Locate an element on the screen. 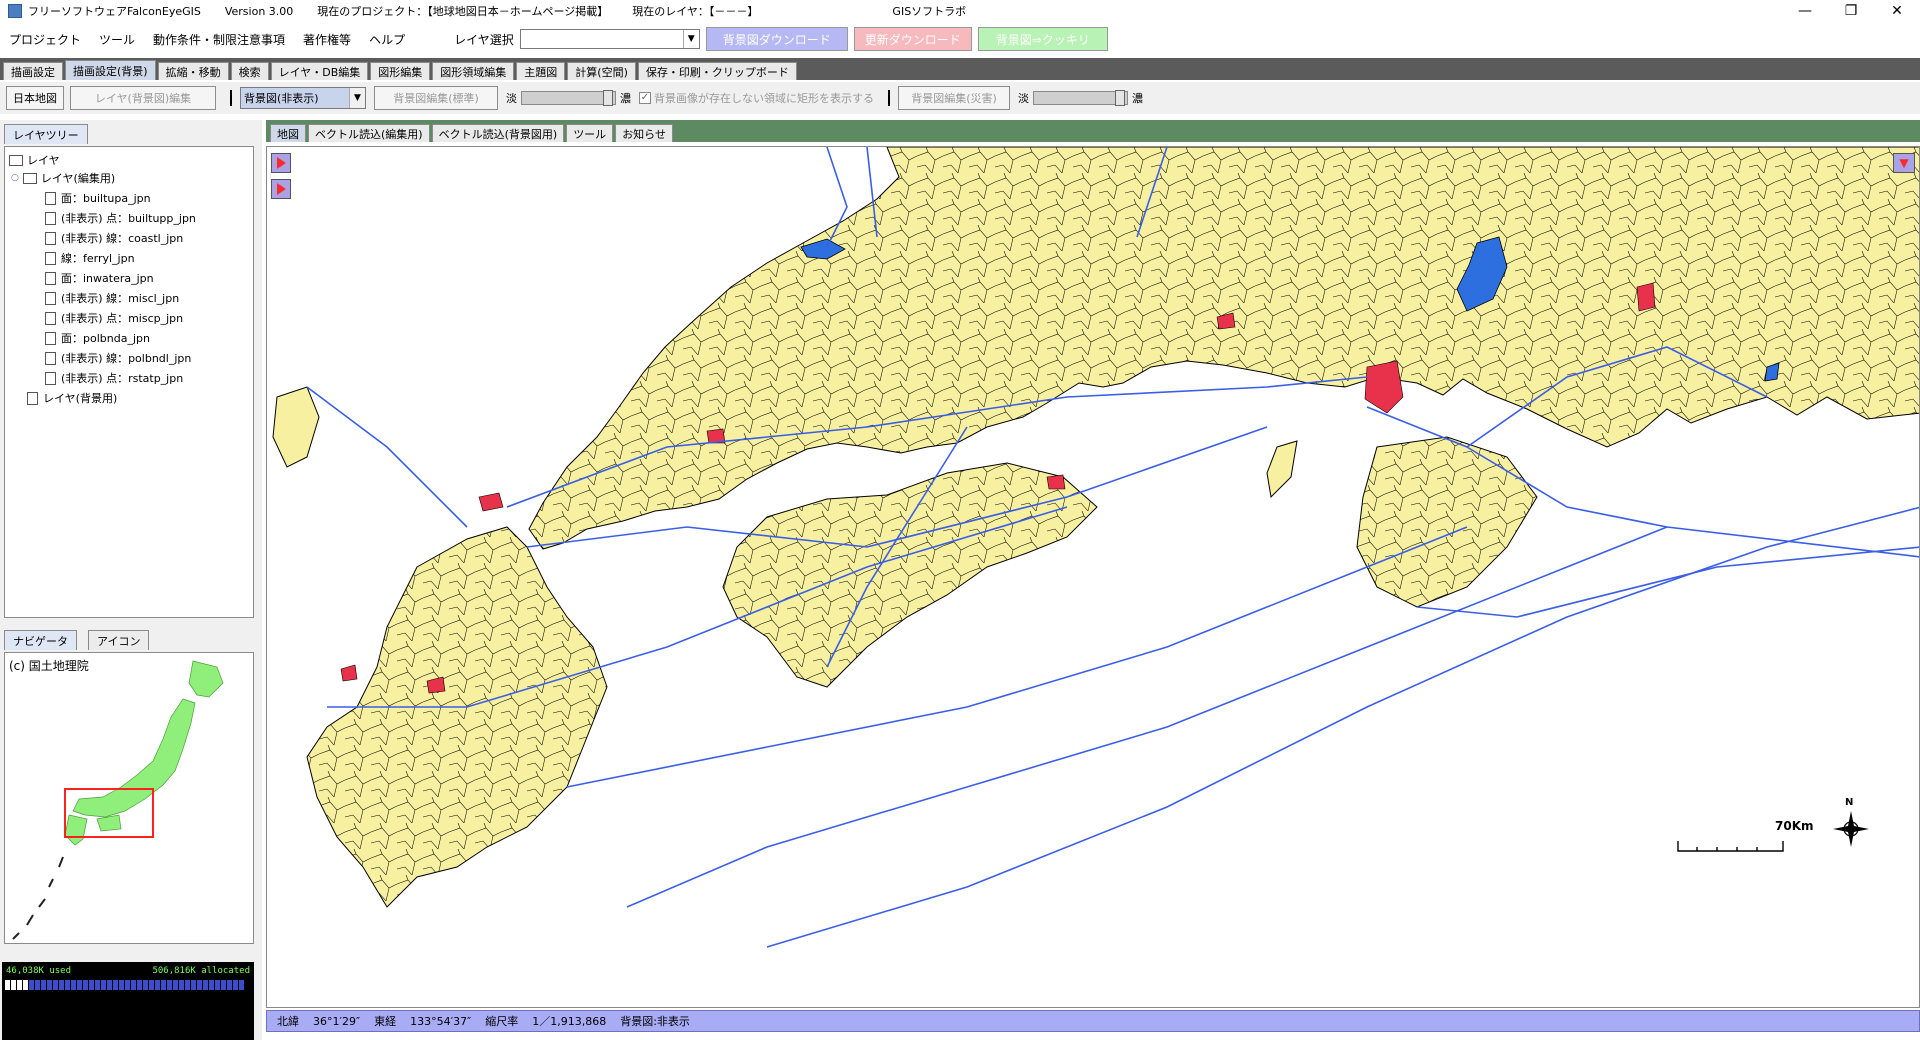 This screenshot has width=1920, height=1040. minimize-icon: — is located at coordinates (1805, 11).